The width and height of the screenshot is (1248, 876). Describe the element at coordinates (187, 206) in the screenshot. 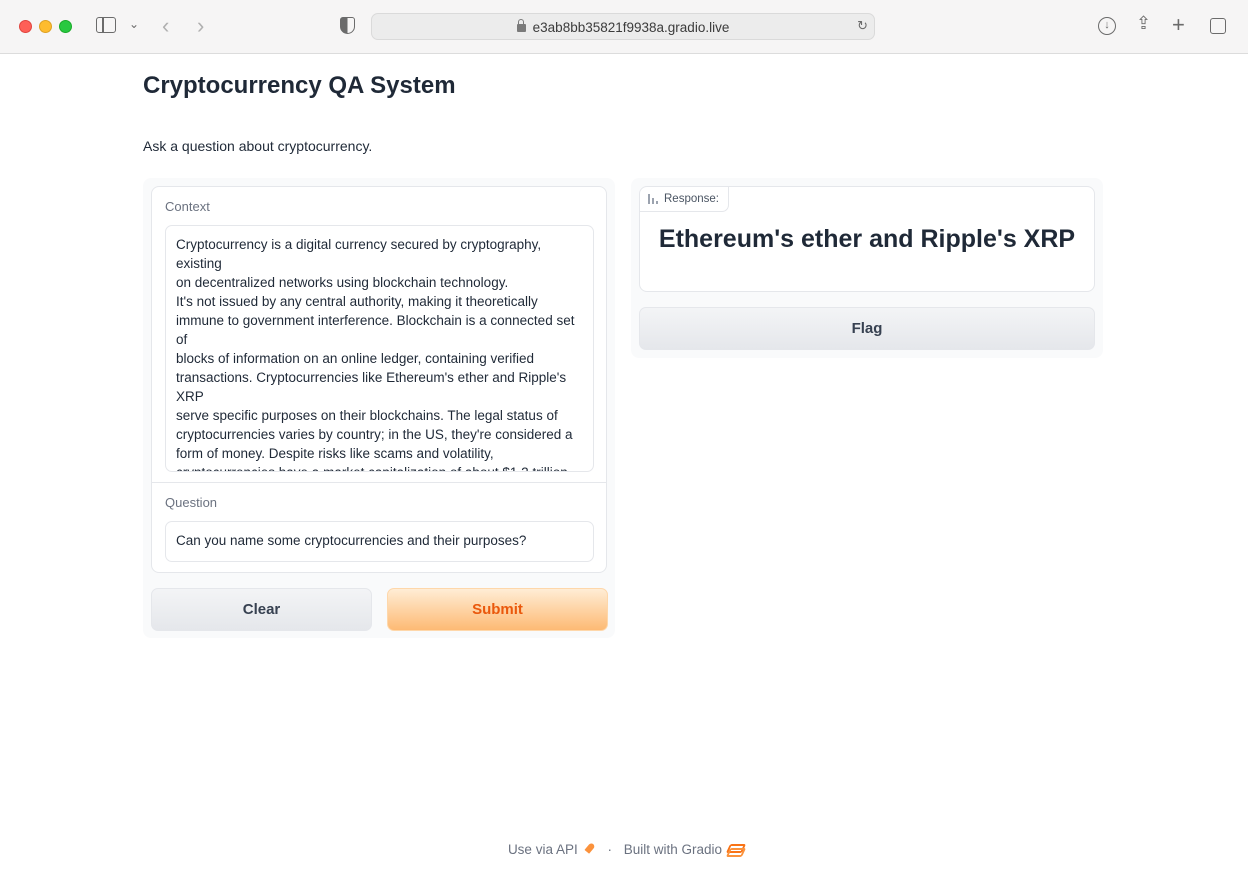

I see `context-label: Context` at that location.